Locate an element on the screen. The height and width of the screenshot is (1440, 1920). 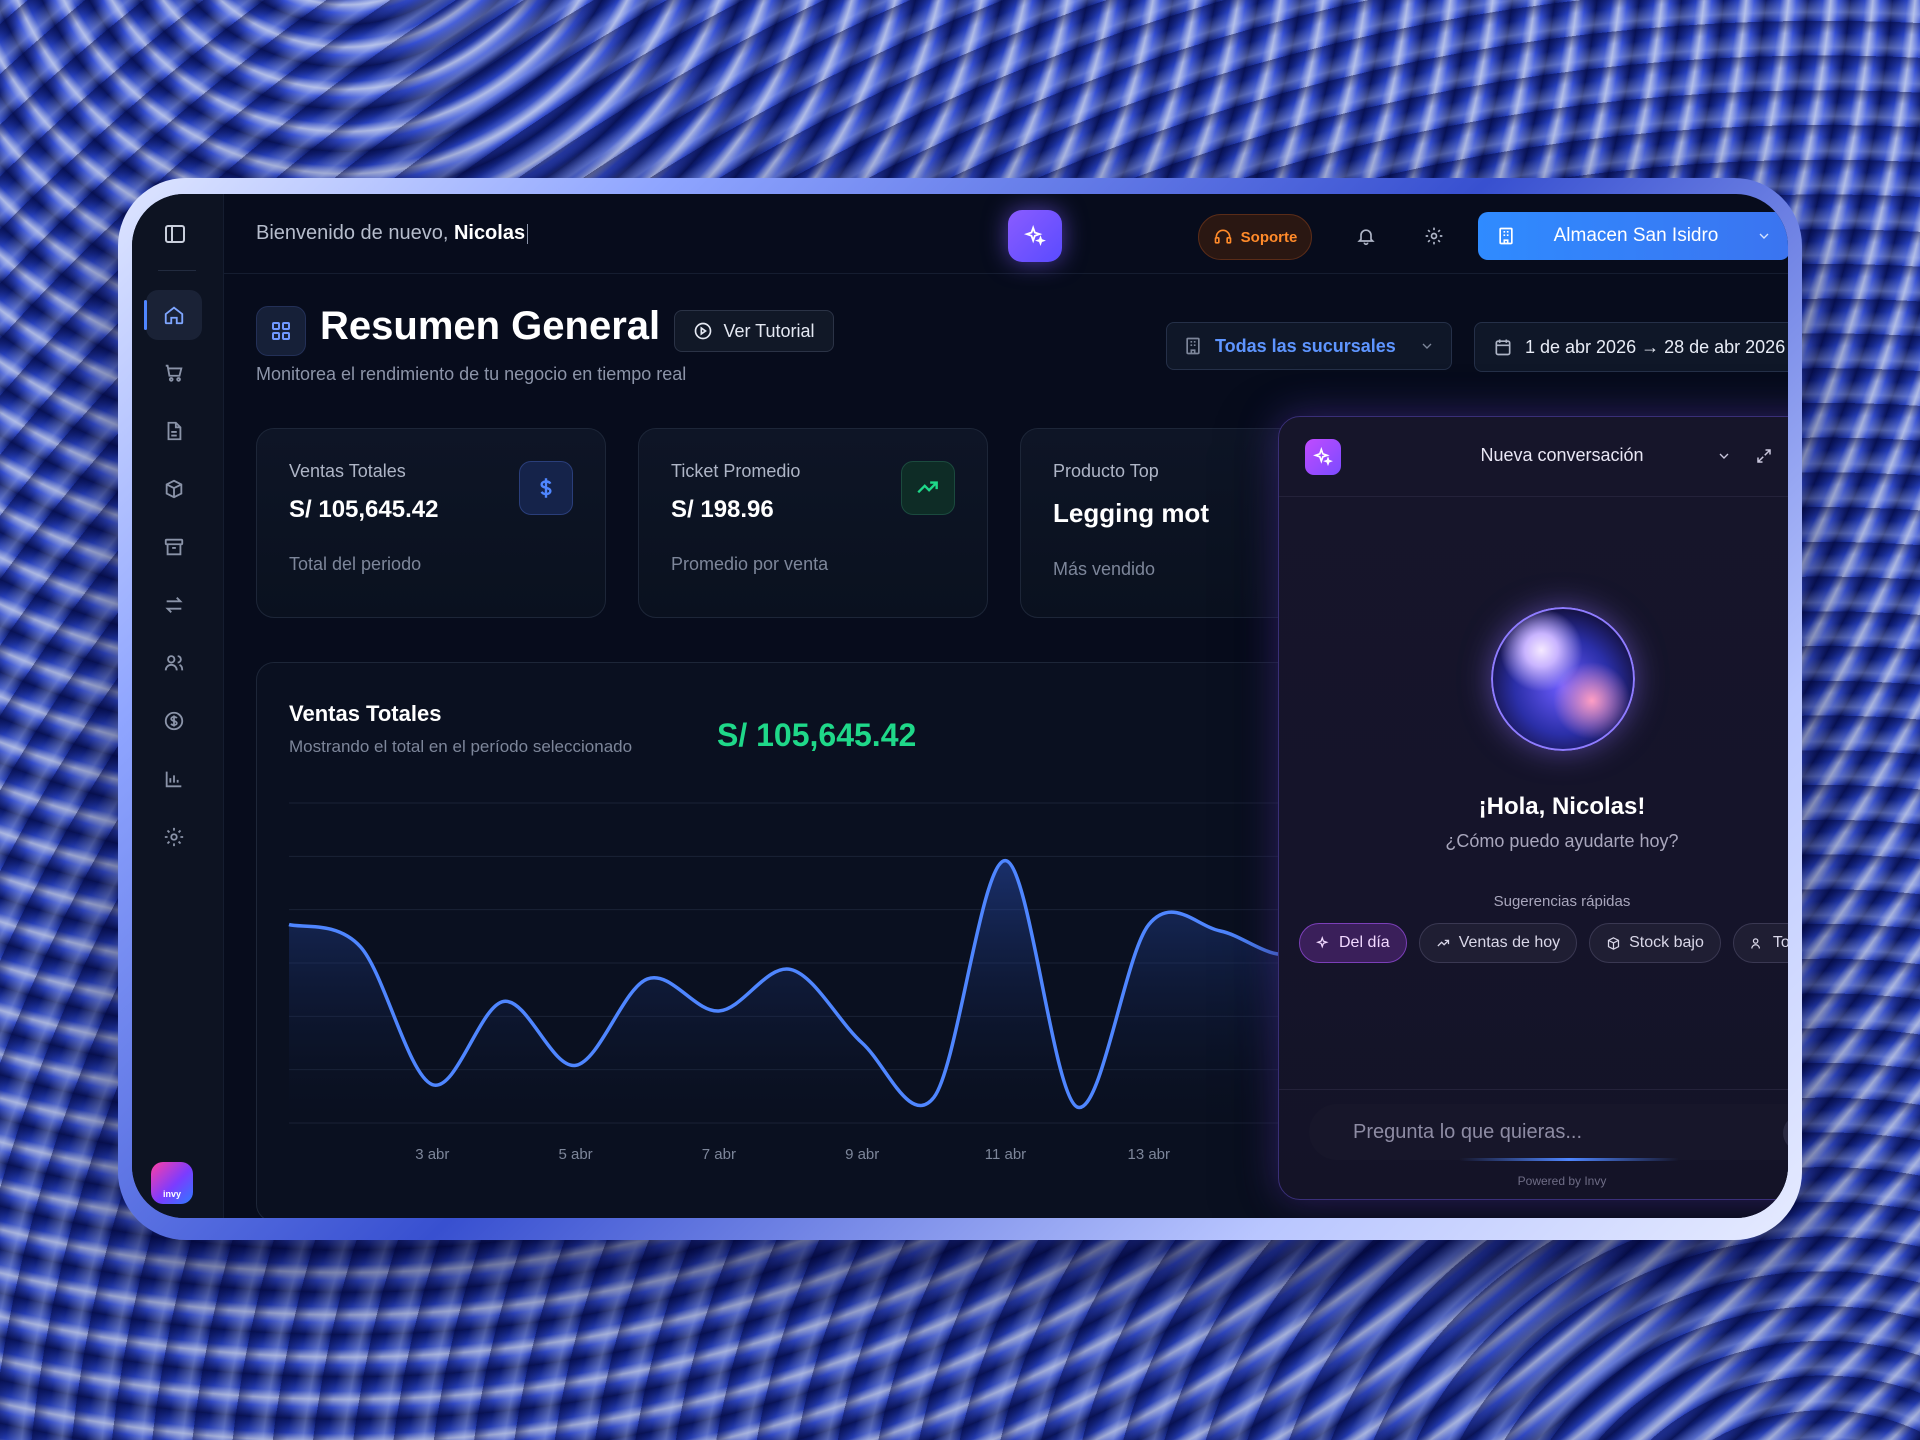
chat-input is located at coordinates (1548, 1132).